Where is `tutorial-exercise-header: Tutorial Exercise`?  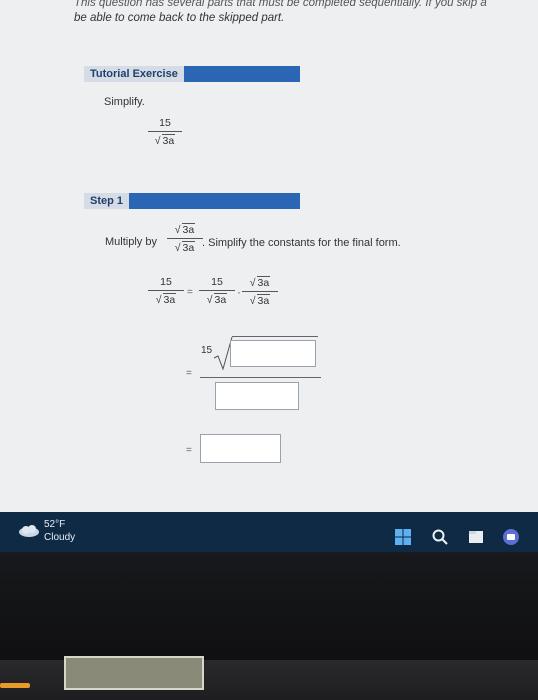 tutorial-exercise-header: Tutorial Exercise is located at coordinates (192, 74).